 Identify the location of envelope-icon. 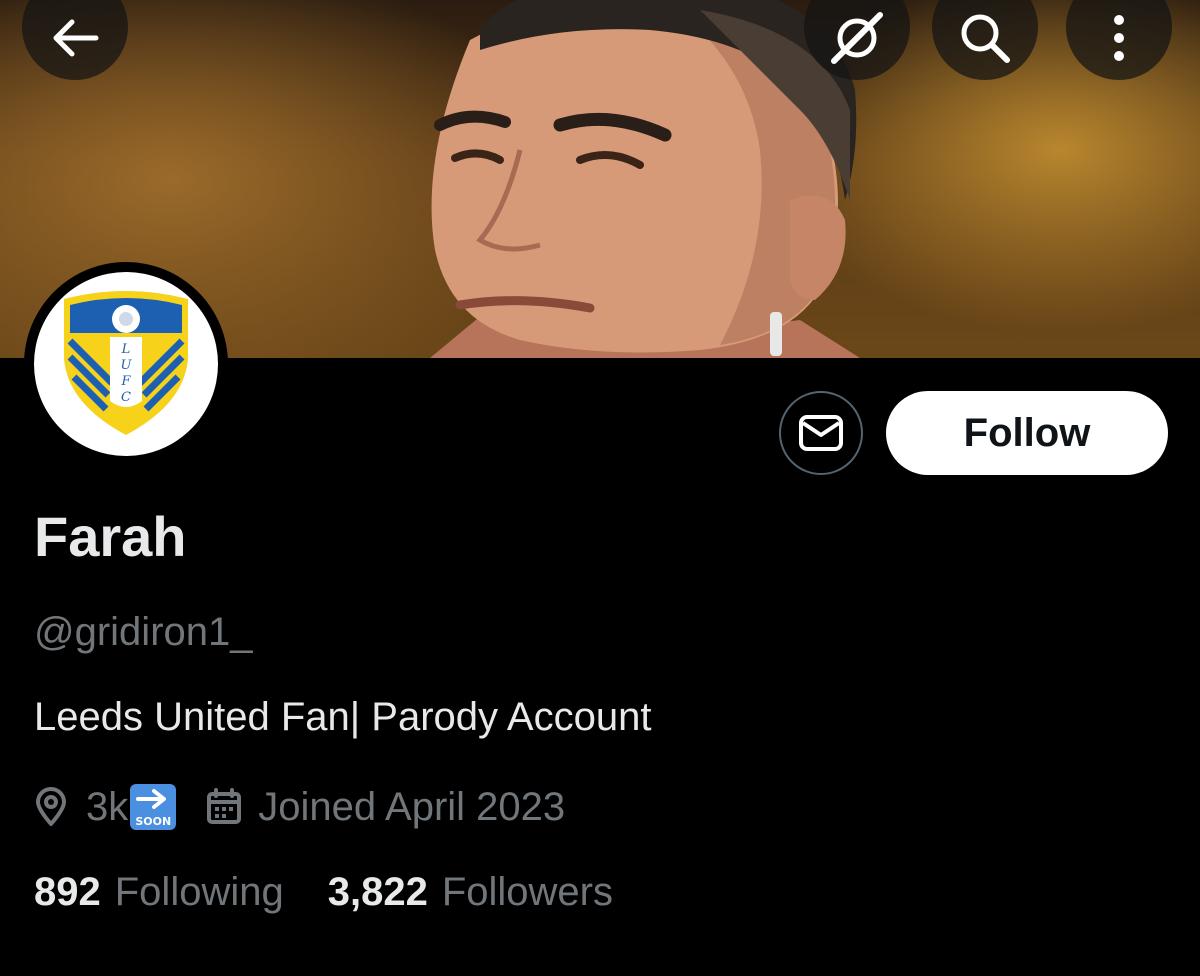
(821, 433).